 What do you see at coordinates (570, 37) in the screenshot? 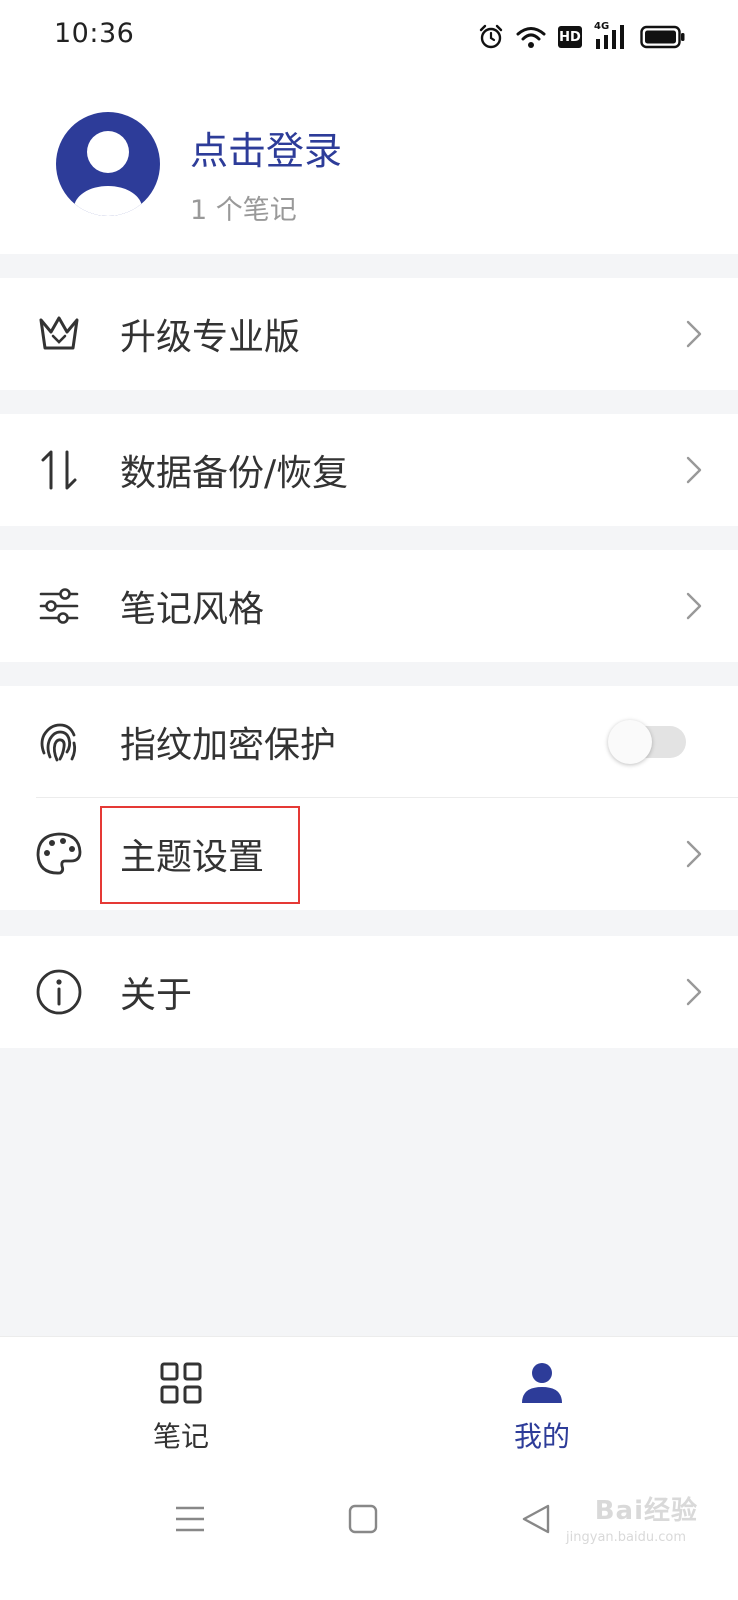
I see `hd-icon: HD` at bounding box center [570, 37].